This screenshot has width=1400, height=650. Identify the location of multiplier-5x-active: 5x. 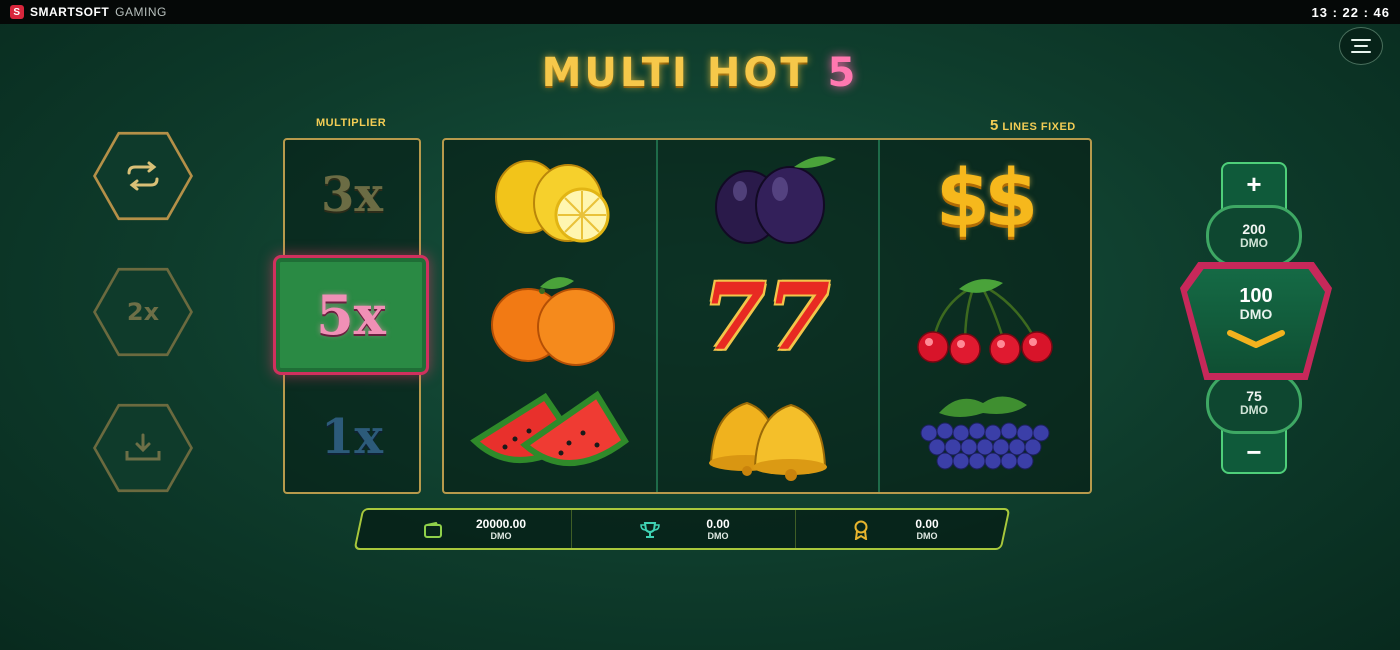
(351, 315).